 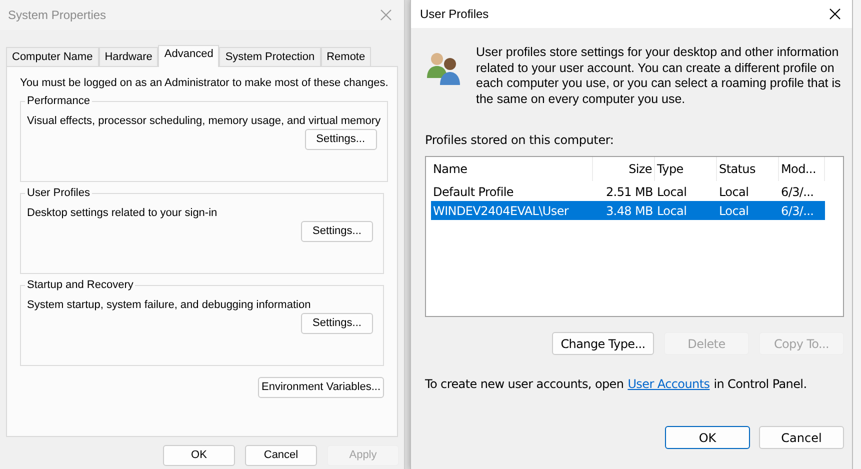 I want to click on column-header: Size, so click(x=624, y=169).